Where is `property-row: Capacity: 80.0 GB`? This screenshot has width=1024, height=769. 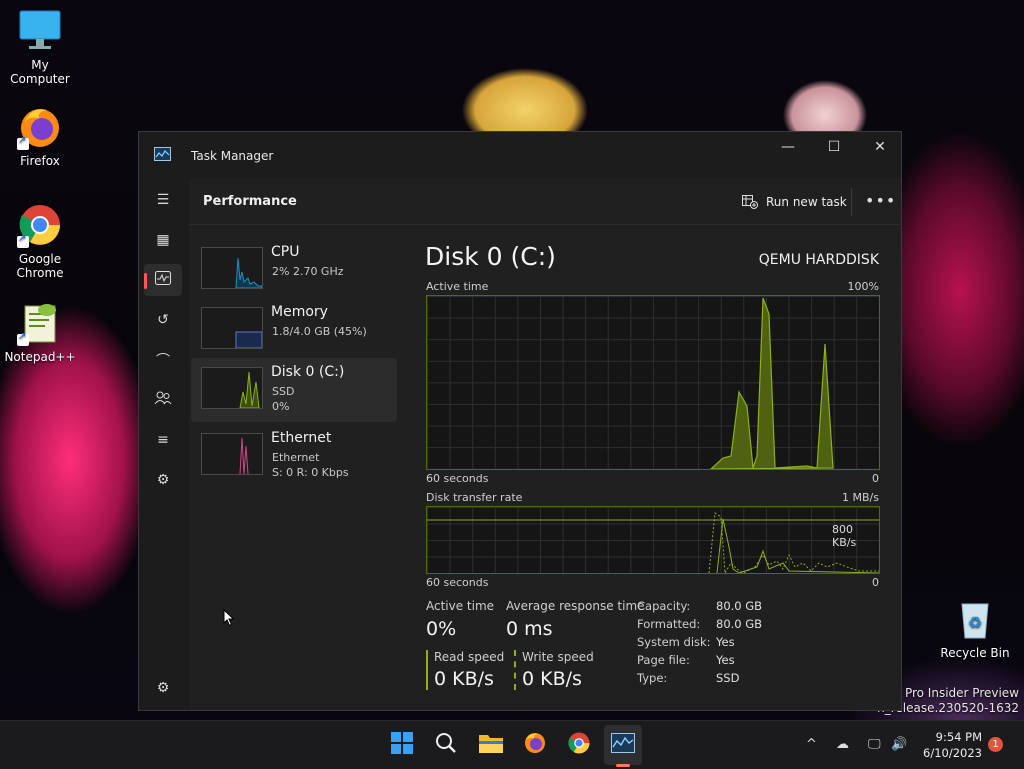 property-row: Capacity: 80.0 GB is located at coordinates (699, 606).